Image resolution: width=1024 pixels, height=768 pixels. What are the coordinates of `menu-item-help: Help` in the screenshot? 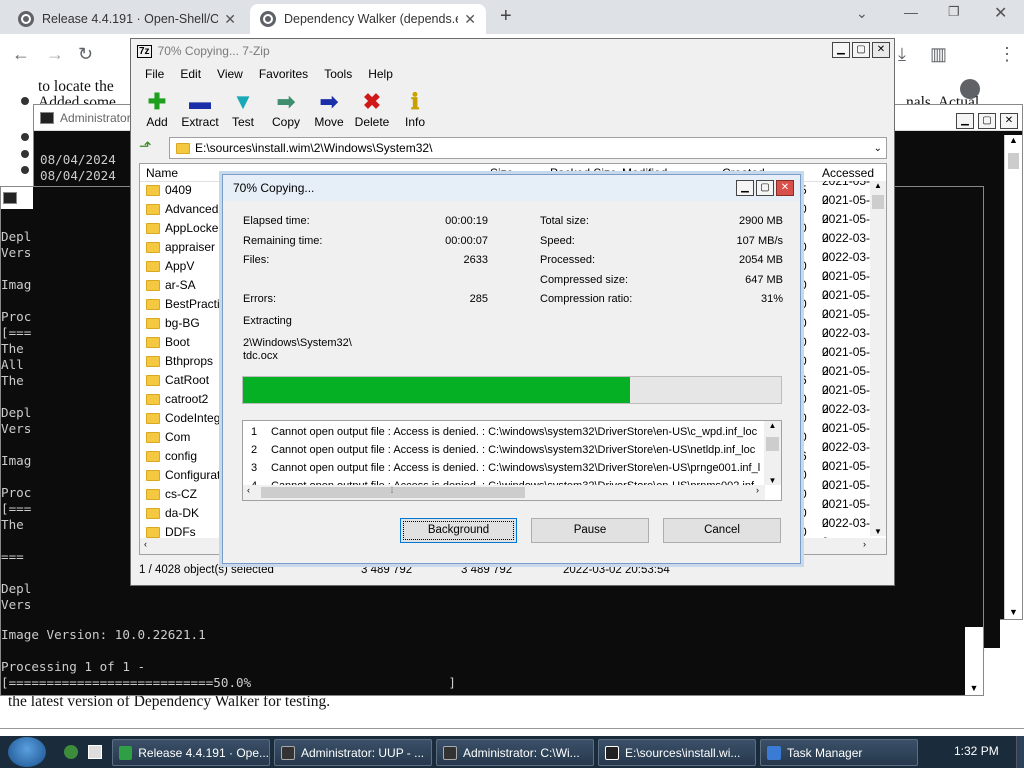 It's located at (380, 74).